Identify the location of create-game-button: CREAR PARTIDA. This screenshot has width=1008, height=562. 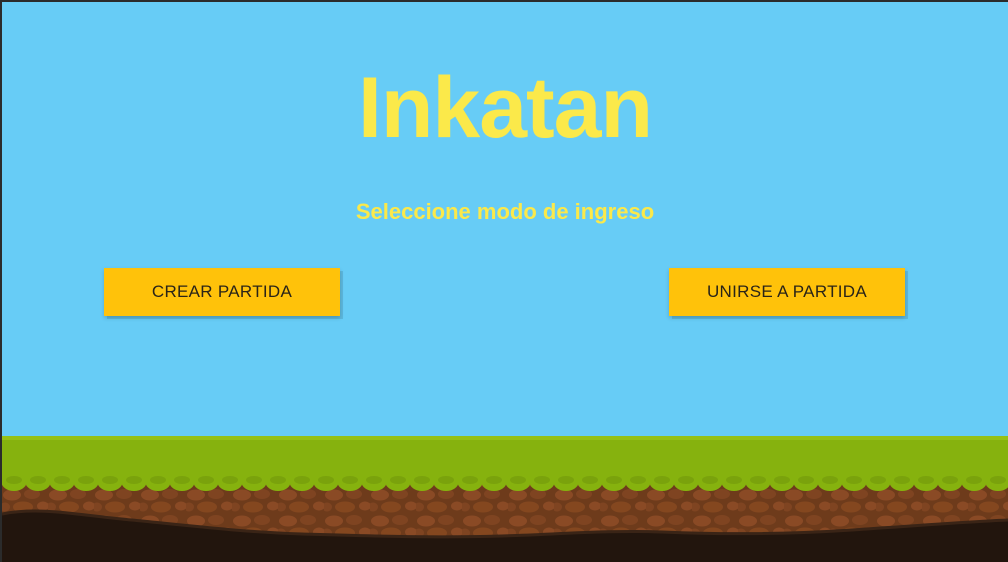
(222, 292).